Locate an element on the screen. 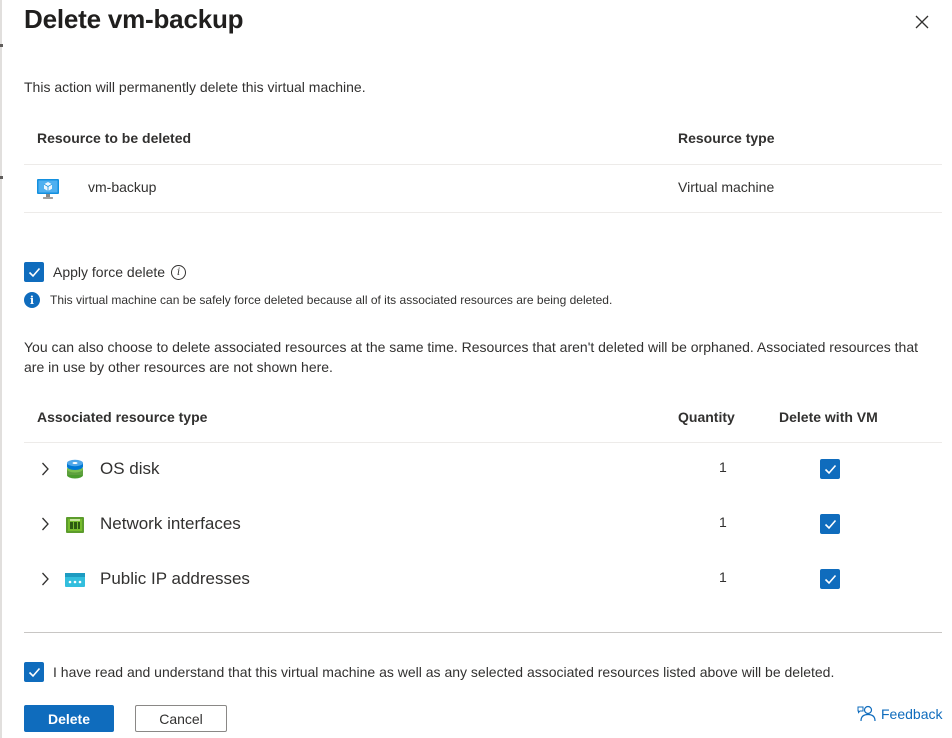  column-header-associated-type: Associated resource type is located at coordinates (122, 417).